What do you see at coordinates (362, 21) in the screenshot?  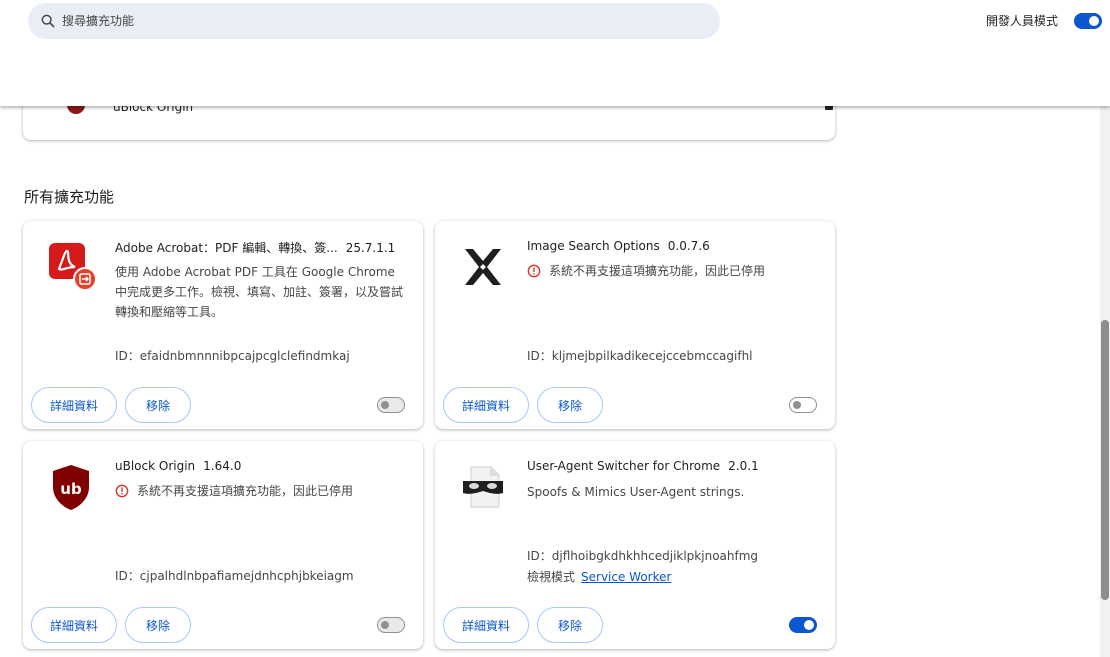 I see `search-input` at bounding box center [362, 21].